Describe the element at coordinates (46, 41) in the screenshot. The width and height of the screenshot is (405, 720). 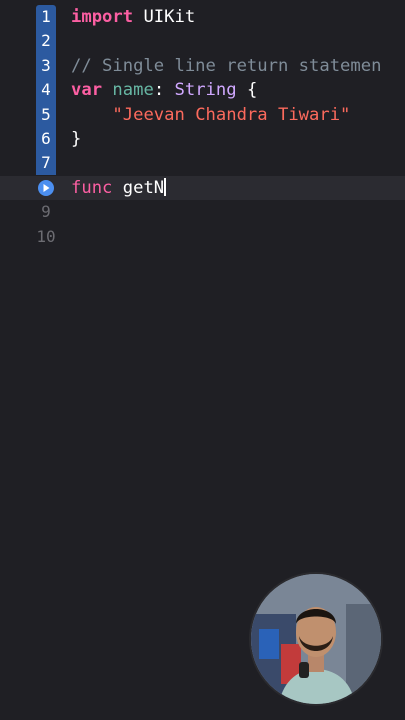
I see `line-number: 2` at that location.